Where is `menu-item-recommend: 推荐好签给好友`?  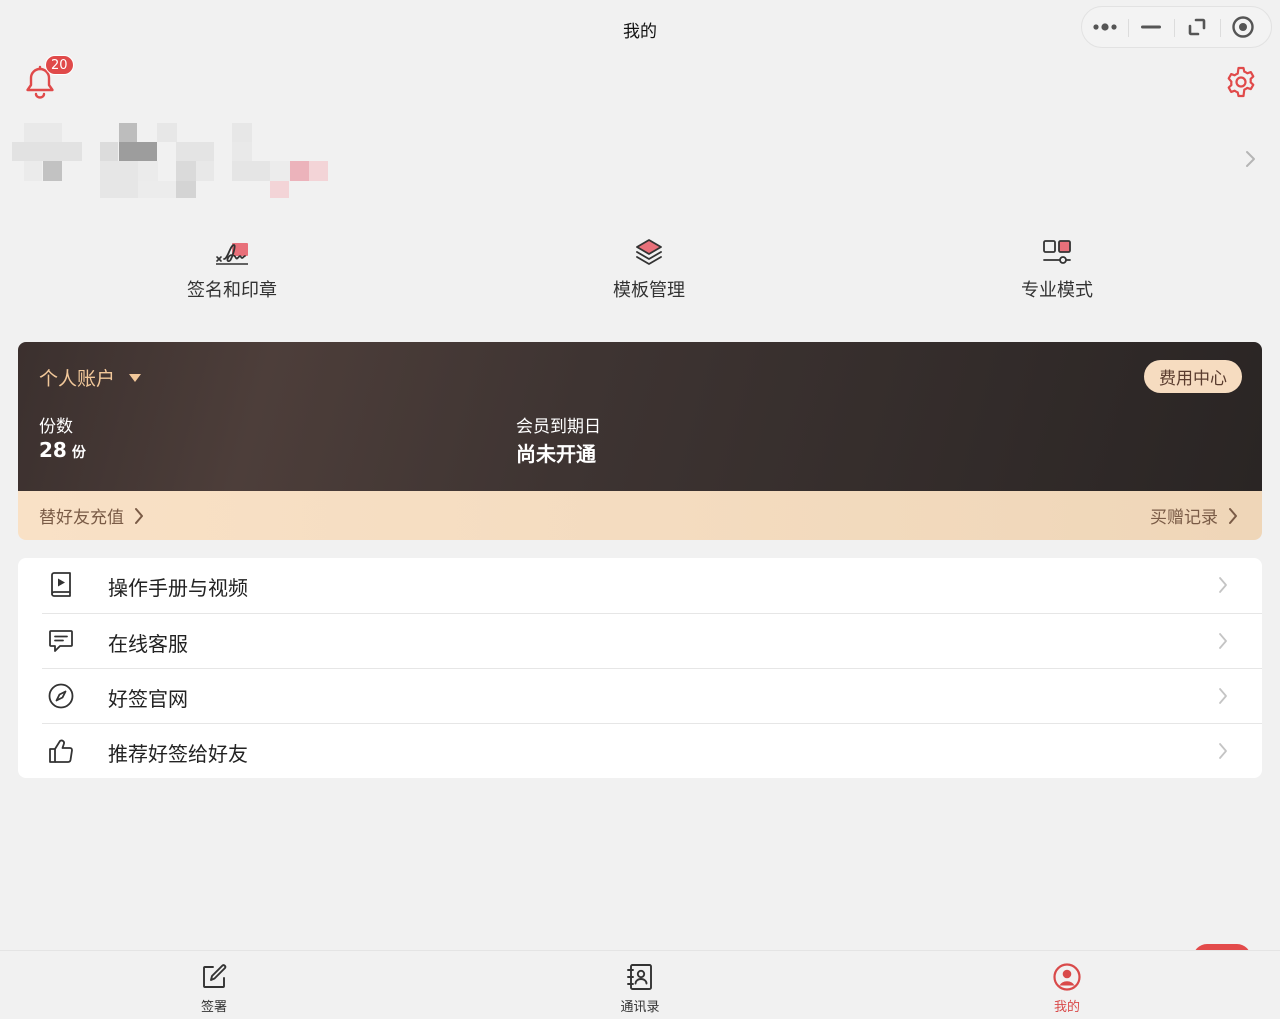 menu-item-recommend: 推荐好签给好友 is located at coordinates (640, 751).